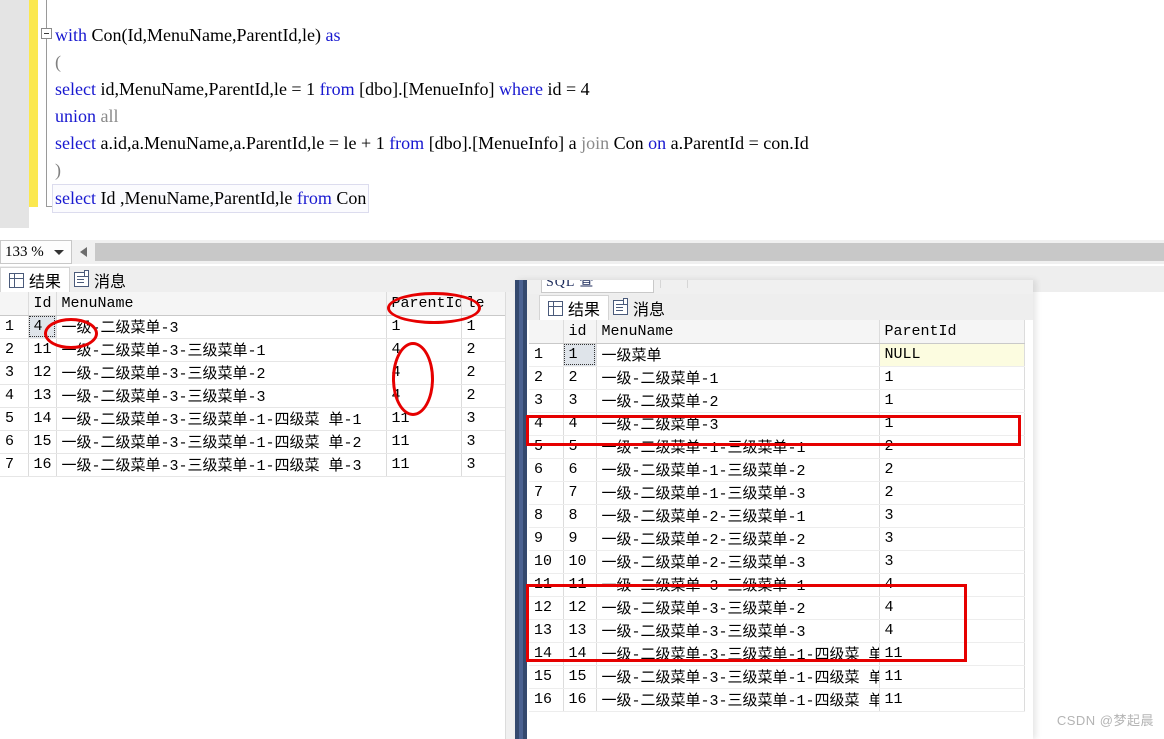 Image resolution: width=1164 pixels, height=739 pixels. I want to click on table-row: 9 9 一级-二级菜单-2-三级菜单-2 3, so click(777, 539).